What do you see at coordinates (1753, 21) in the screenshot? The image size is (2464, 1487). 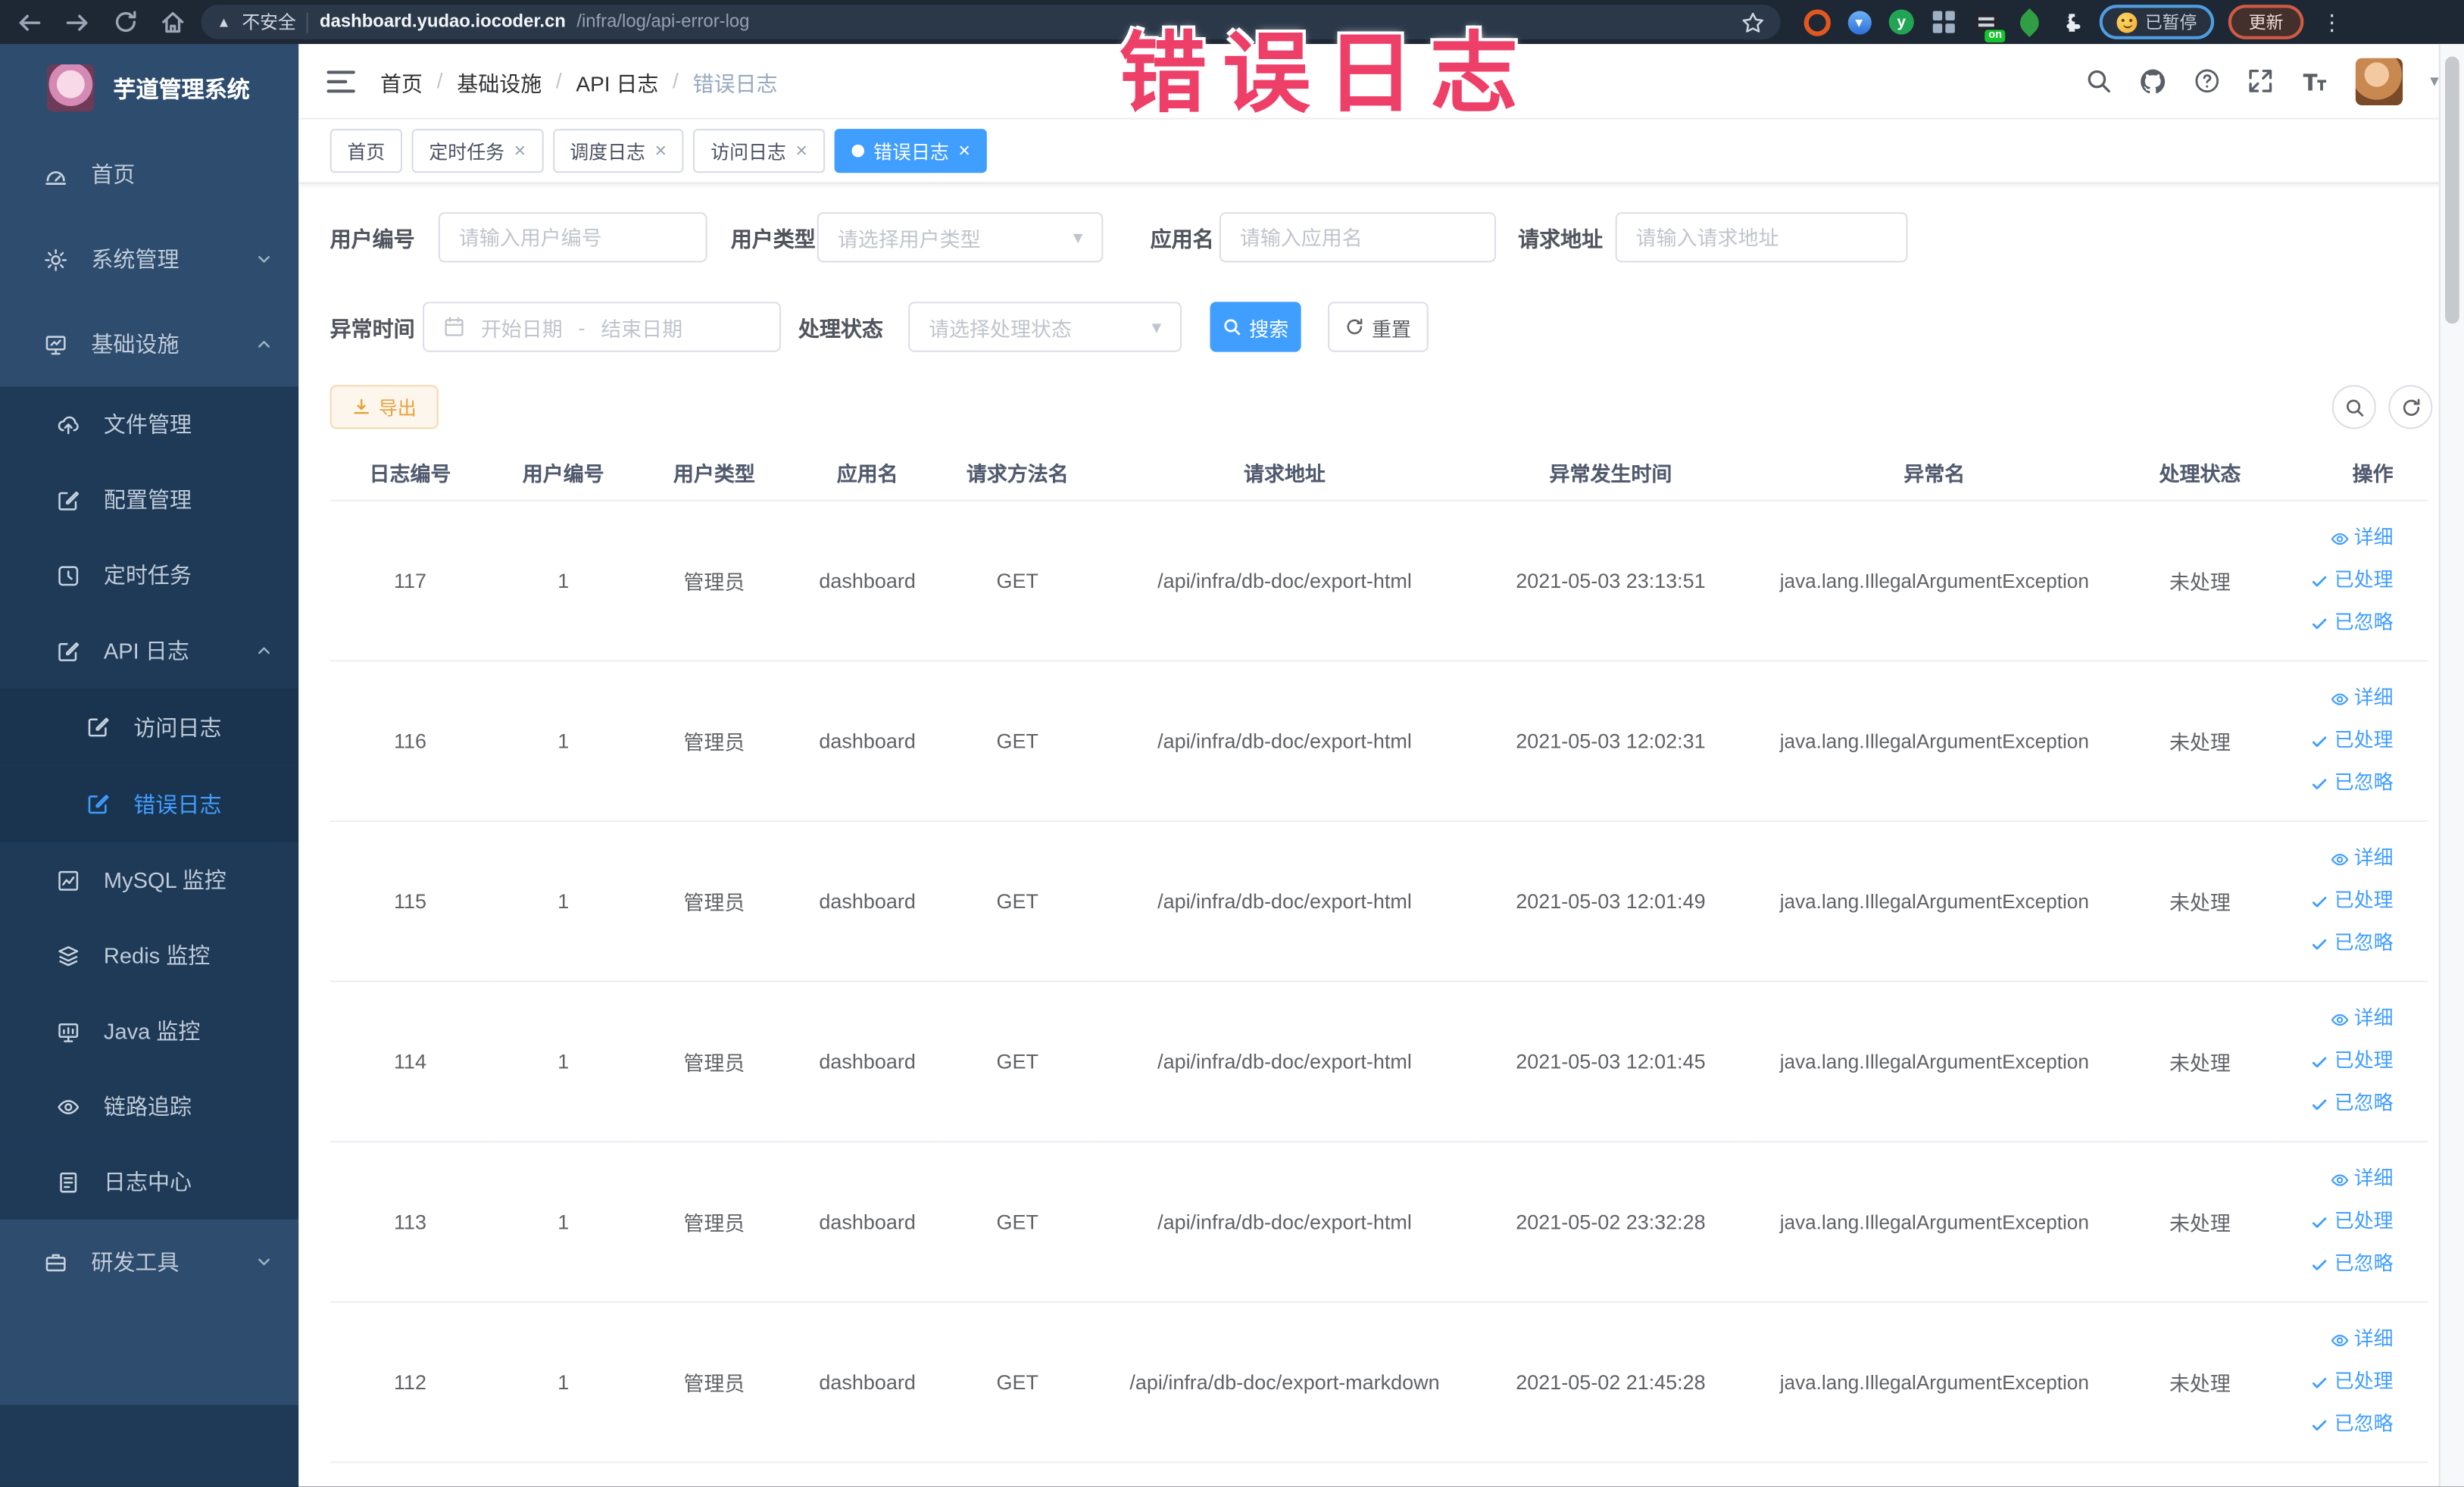 I see `bookmark-star-icon` at bounding box center [1753, 21].